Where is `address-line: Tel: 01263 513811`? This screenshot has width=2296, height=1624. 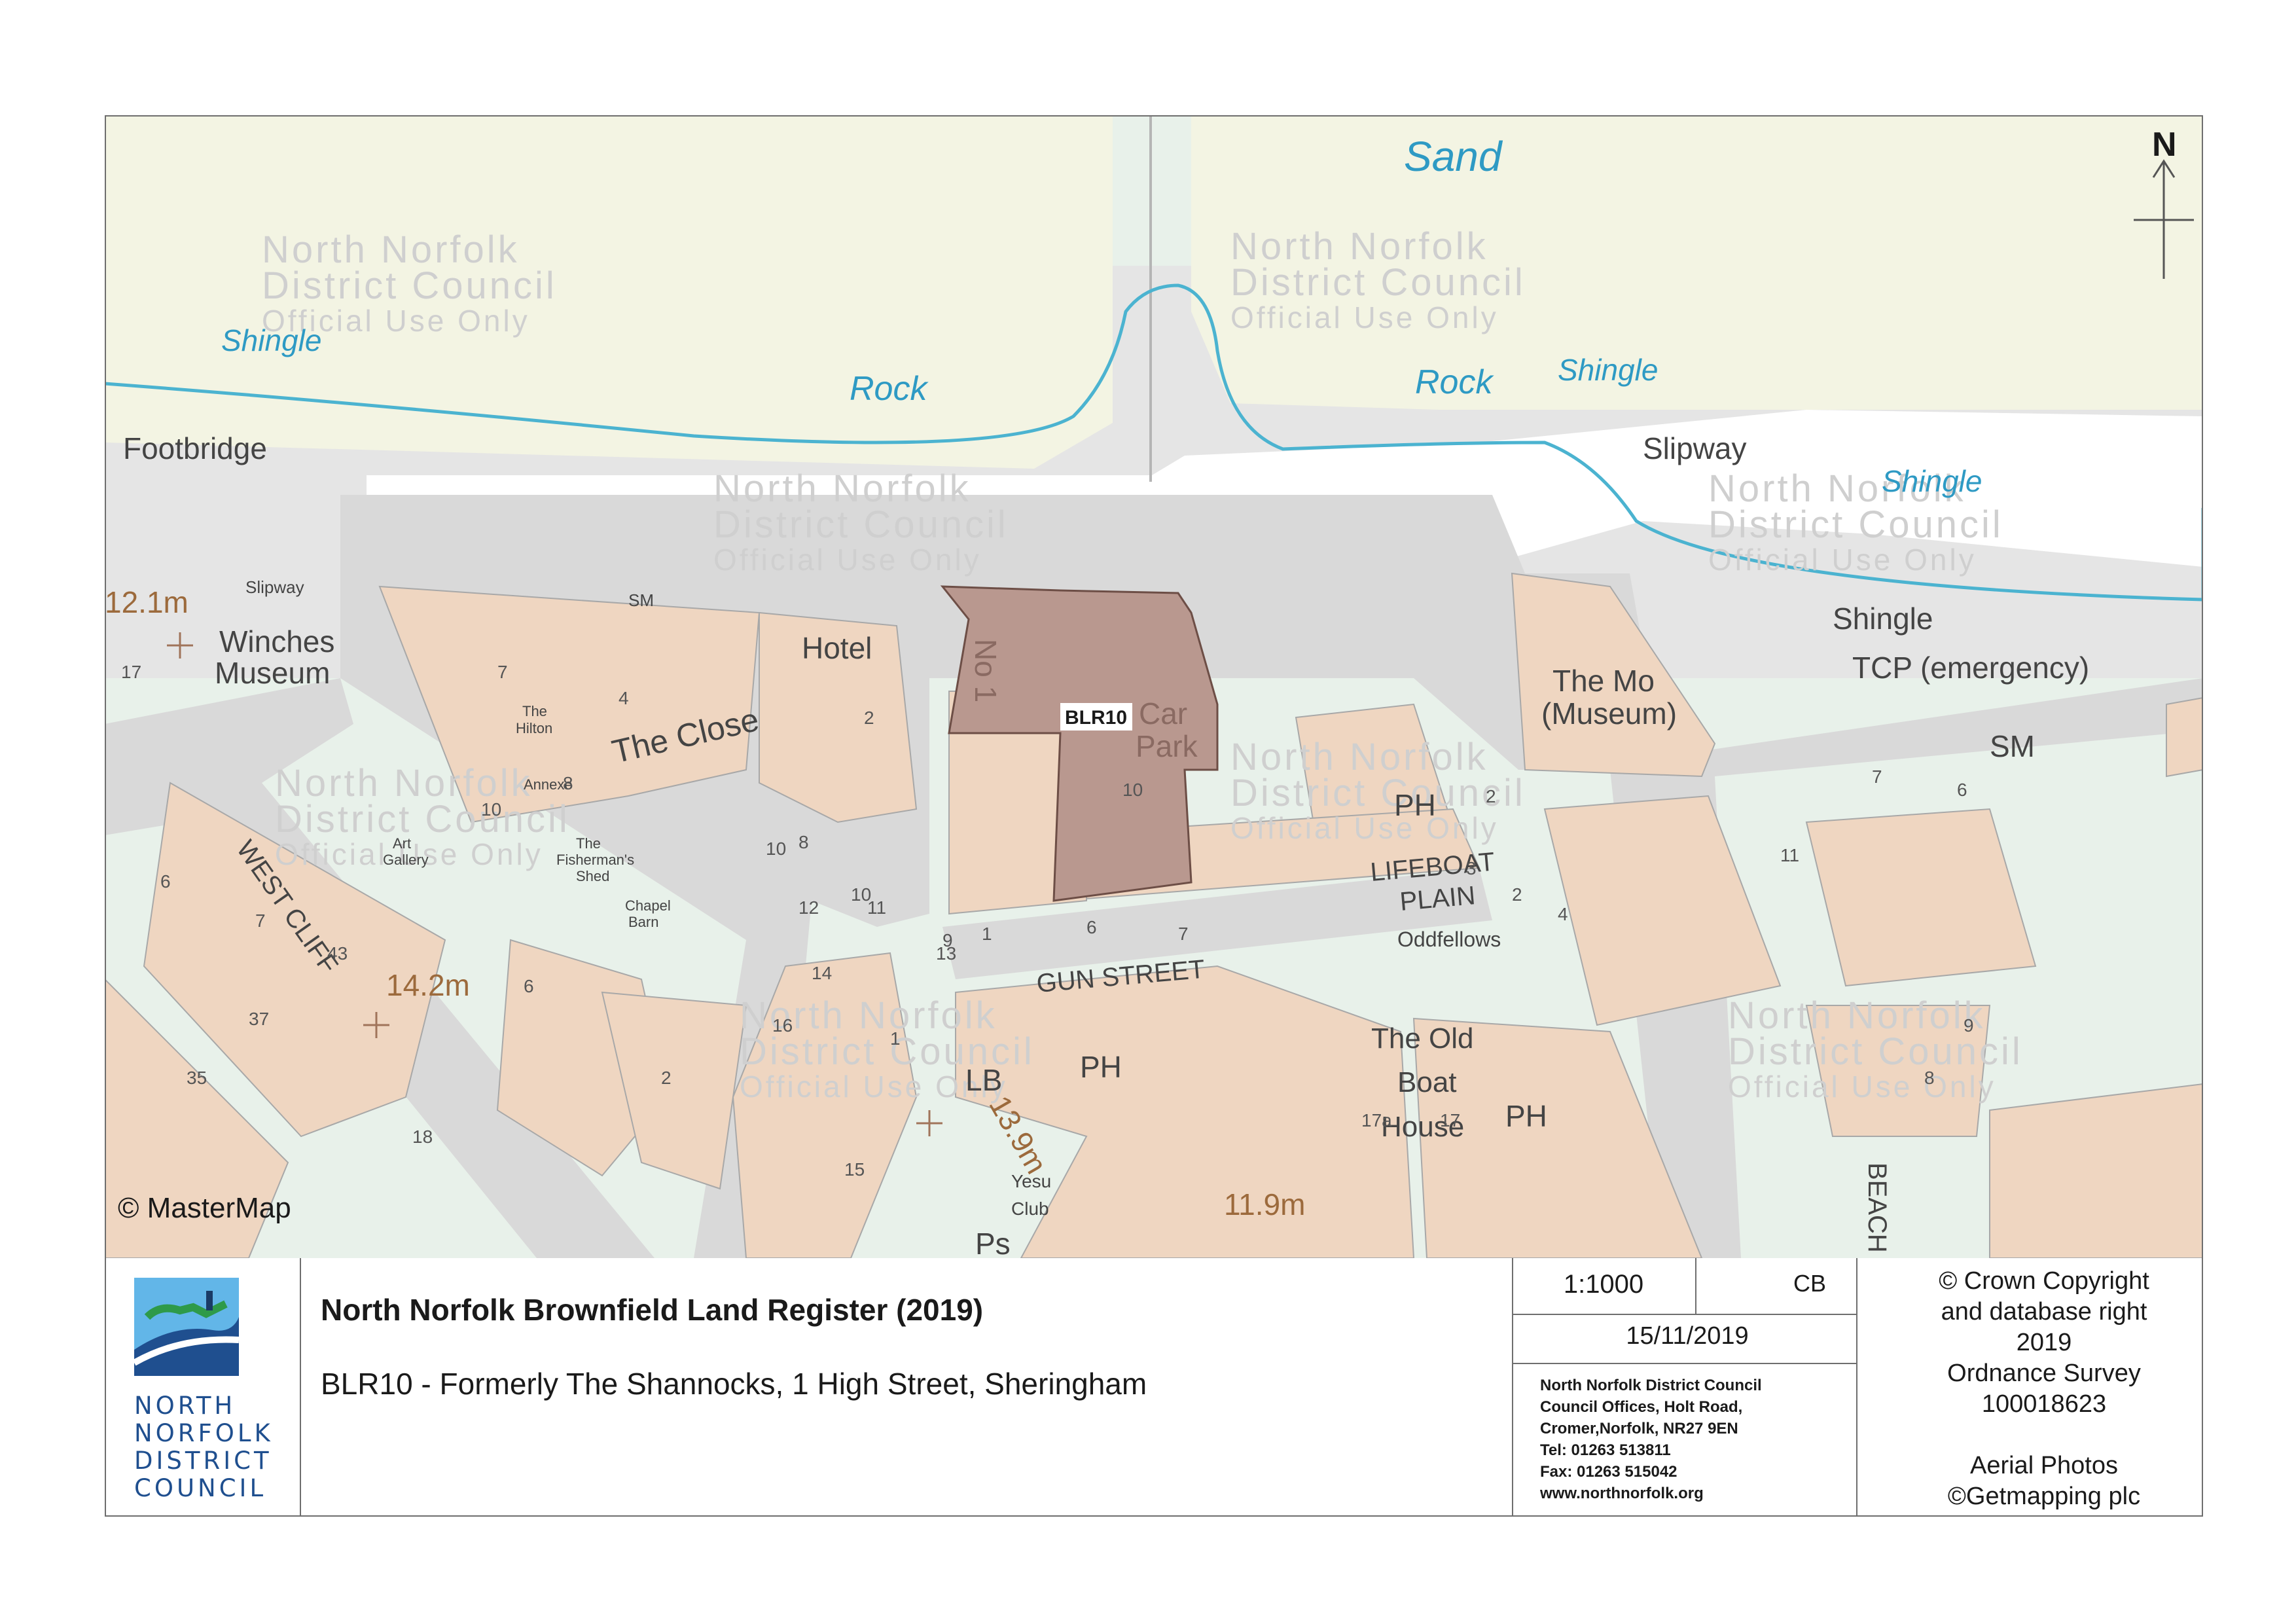
address-line: Tel: 01263 513811 is located at coordinates (1605, 1450).